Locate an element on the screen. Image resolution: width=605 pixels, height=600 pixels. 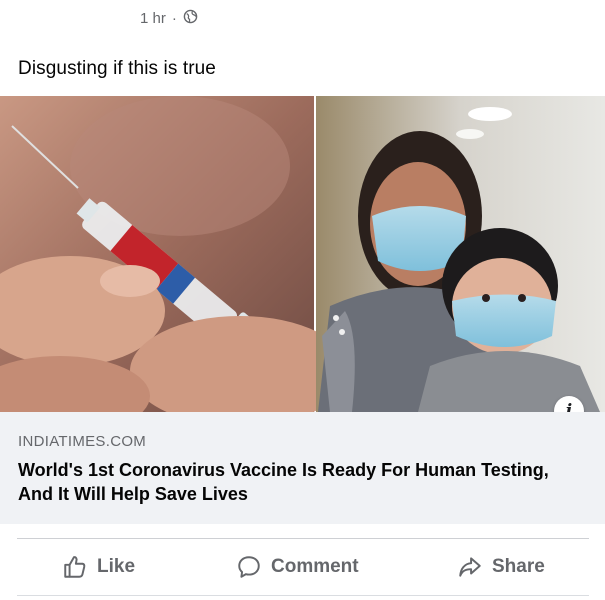
action-divider is located at coordinates (303, 538).